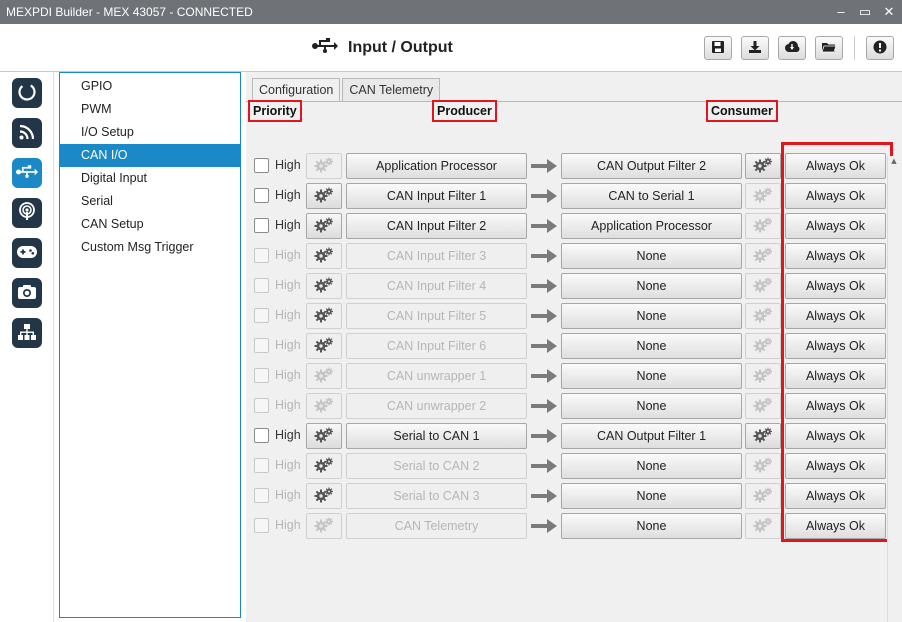  I want to click on maximize-button: ▭, so click(865, 12).